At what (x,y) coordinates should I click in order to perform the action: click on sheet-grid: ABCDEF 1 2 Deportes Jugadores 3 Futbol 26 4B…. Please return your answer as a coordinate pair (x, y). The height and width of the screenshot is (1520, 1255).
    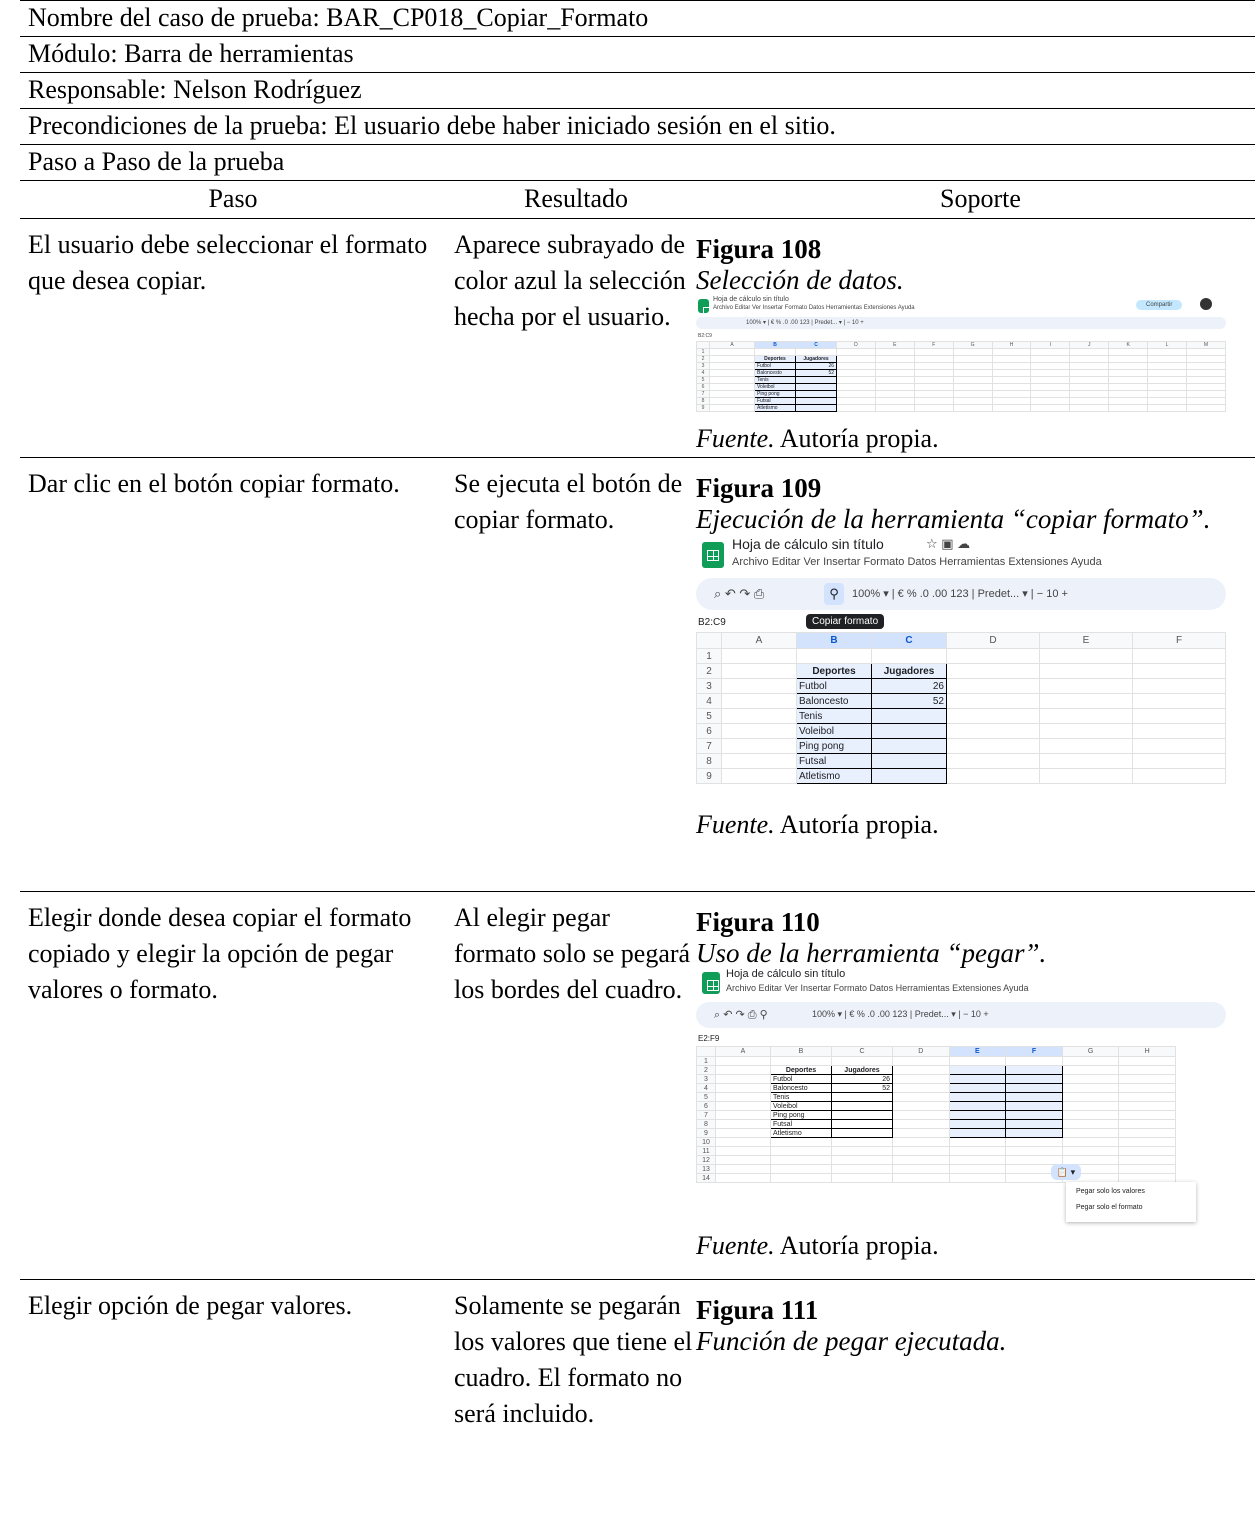
    Looking at the image, I should click on (961, 708).